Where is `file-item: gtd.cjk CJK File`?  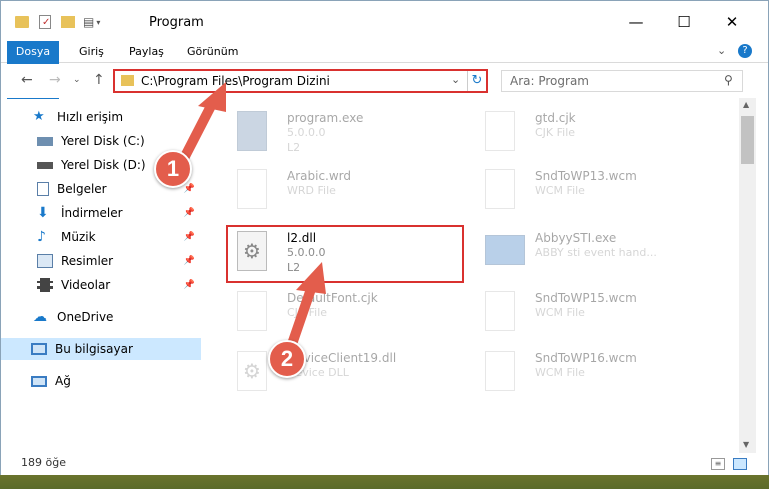 file-item: gtd.cjk CJK File is located at coordinates (591, 134).